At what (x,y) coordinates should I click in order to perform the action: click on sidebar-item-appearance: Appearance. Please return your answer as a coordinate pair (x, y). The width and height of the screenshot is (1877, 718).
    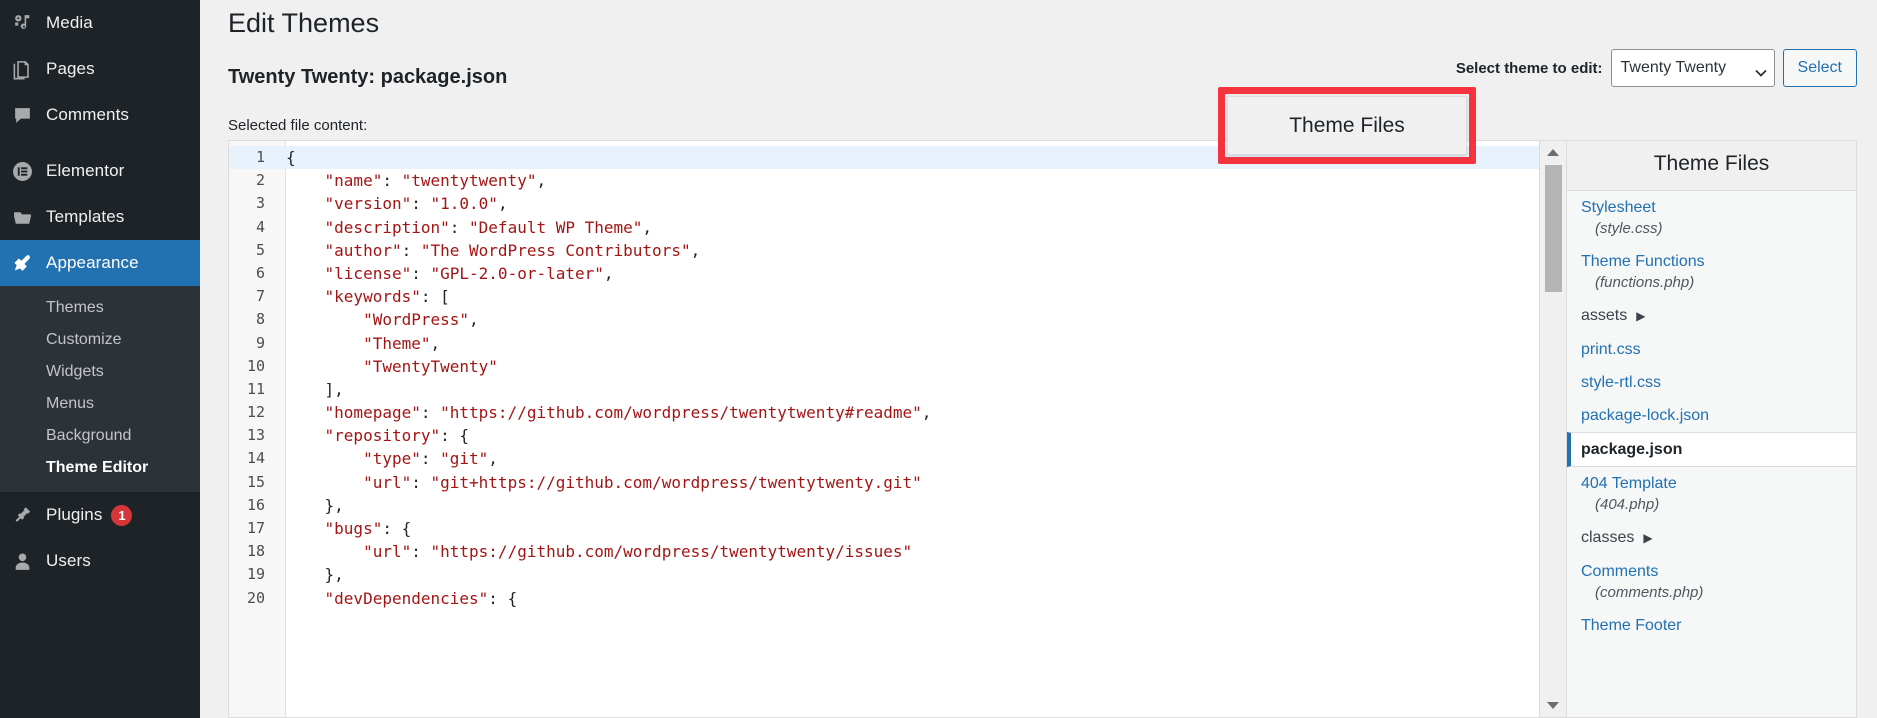
    Looking at the image, I should click on (104, 263).